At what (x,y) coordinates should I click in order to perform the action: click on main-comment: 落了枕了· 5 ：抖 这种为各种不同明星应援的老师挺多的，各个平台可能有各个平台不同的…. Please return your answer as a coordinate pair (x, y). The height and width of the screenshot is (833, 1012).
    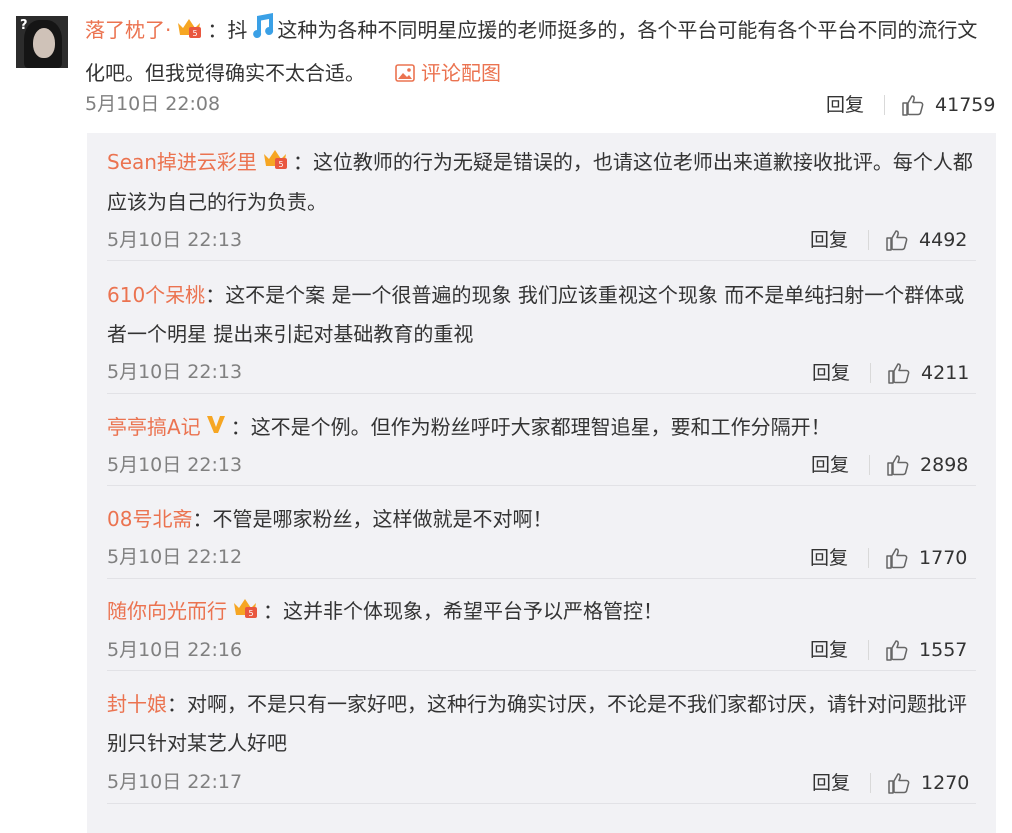
    Looking at the image, I should click on (535, 52).